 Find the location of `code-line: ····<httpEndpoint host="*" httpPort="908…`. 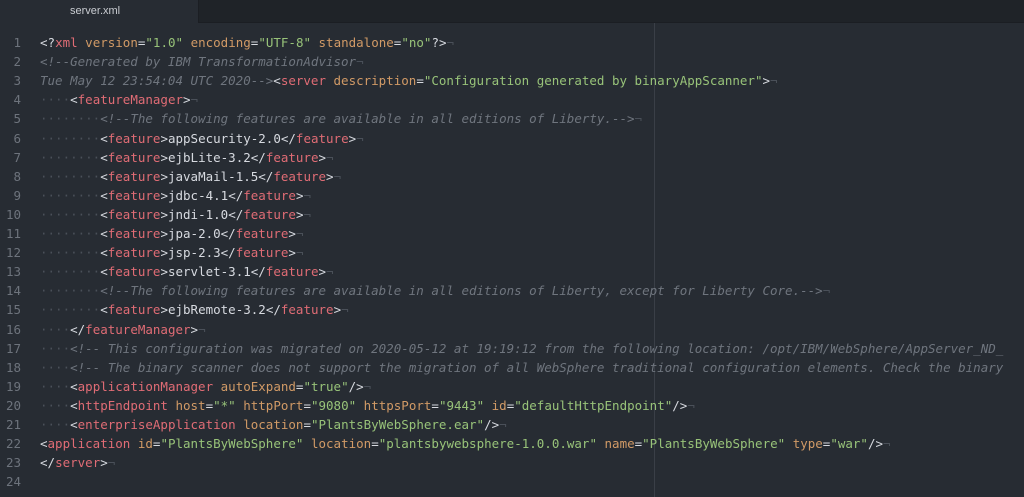

code-line: ····<httpEndpoint host="*" httpPort="908… is located at coordinates (367, 405).